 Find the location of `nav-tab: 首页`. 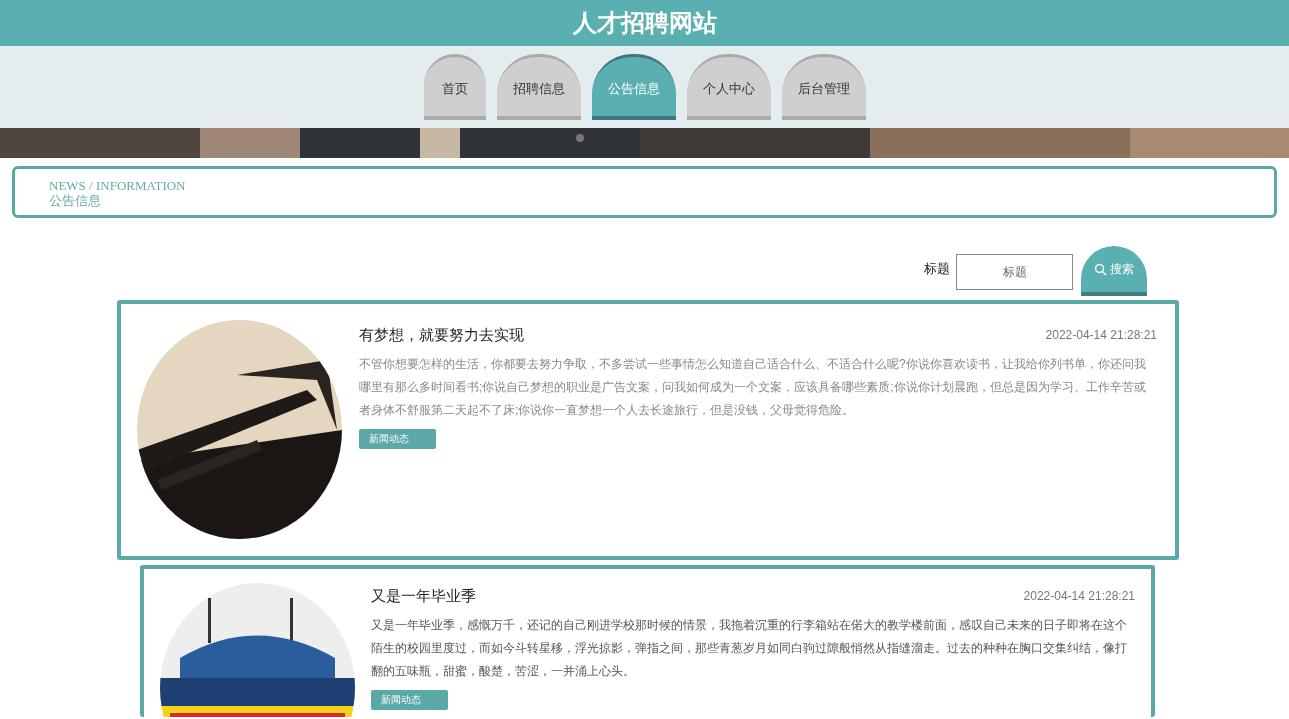

nav-tab: 首页 is located at coordinates (454, 87).